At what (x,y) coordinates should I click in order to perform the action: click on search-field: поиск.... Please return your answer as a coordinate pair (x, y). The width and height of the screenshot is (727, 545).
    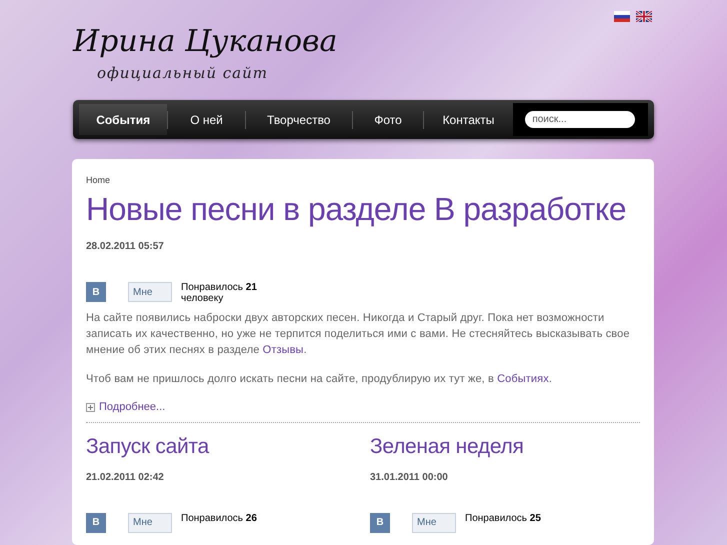
    Looking at the image, I should click on (580, 119).